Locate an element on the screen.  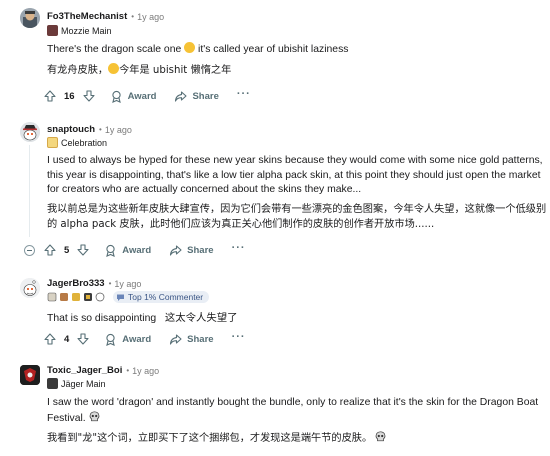
vote-count: 5 is located at coordinates (67, 250).